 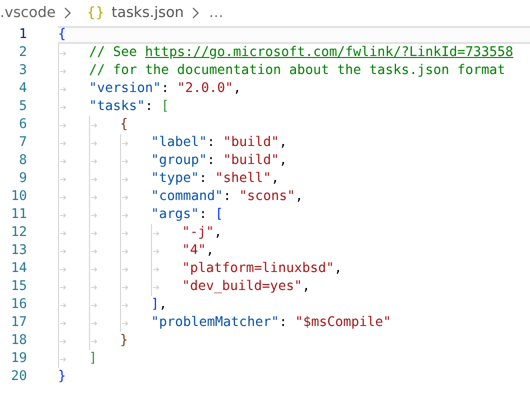 I want to click on line-number: 16, so click(x=18, y=305).